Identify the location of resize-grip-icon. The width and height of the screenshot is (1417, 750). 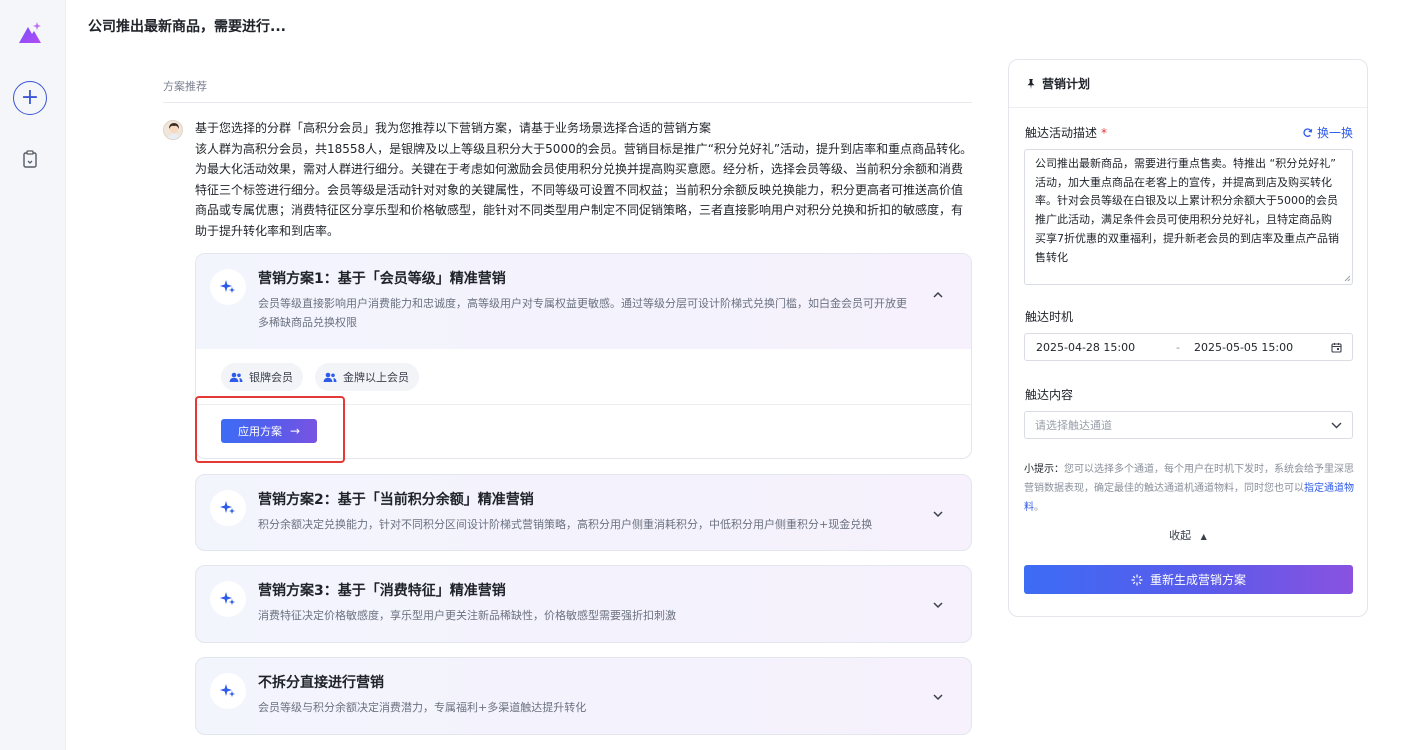
(1347, 278).